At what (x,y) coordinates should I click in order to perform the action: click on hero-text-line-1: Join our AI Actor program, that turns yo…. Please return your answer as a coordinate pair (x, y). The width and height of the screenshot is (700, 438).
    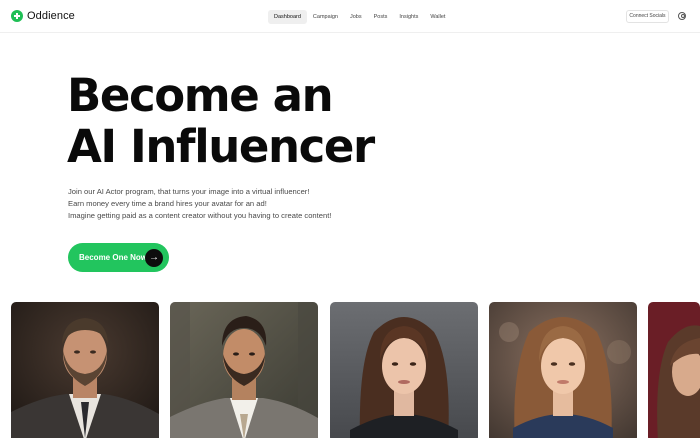
    Looking at the image, I should click on (189, 191).